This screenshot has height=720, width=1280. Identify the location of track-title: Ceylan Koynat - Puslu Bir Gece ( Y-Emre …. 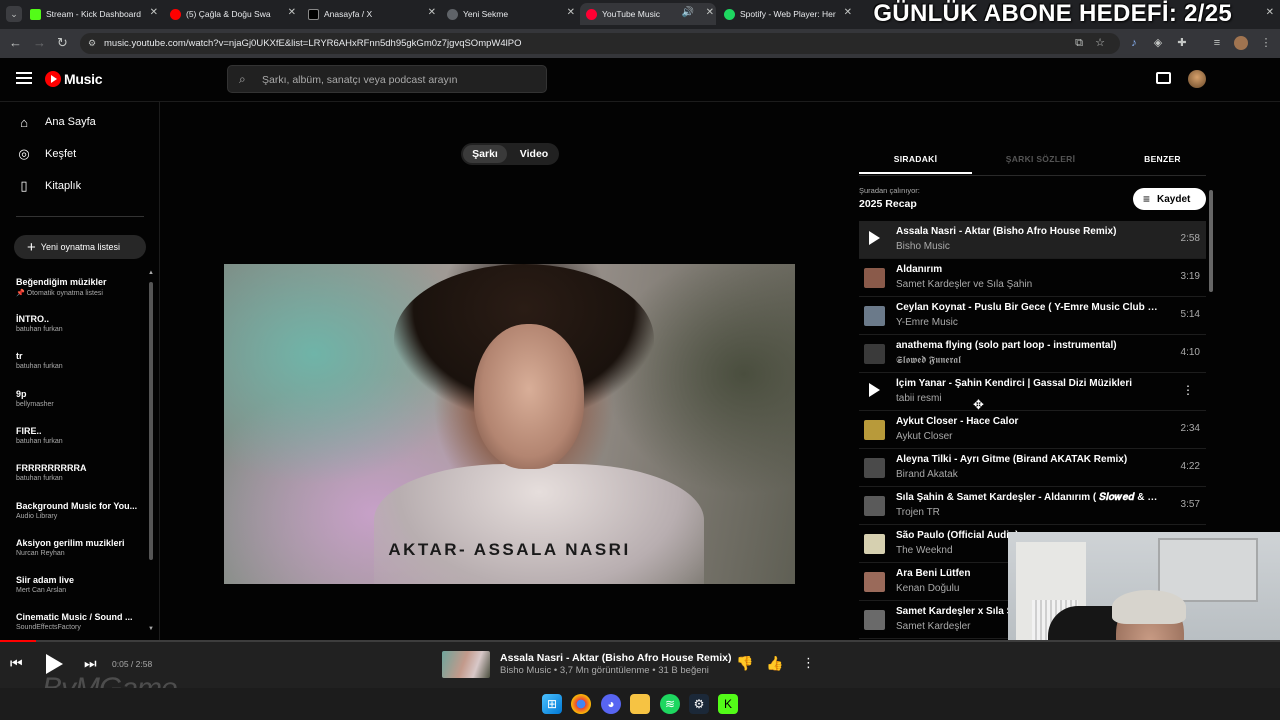
(1028, 307).